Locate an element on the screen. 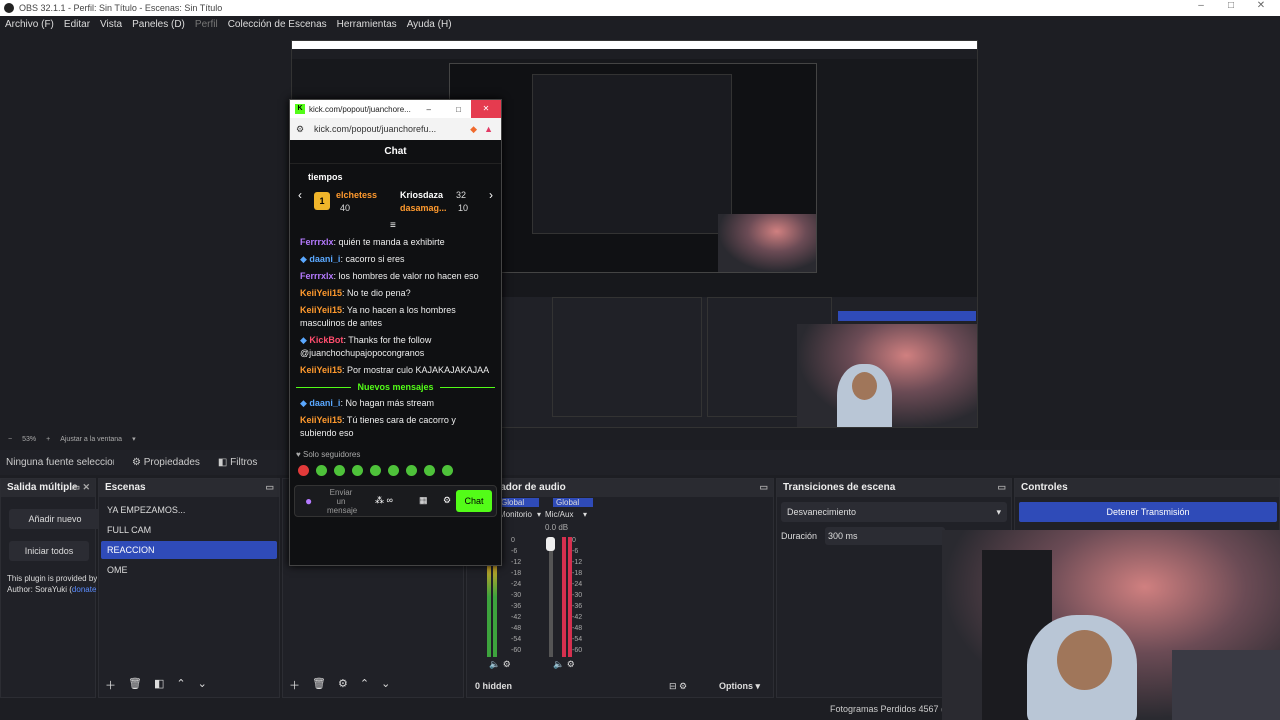  collapse-icon: ≡ is located at coordinates (393, 225).